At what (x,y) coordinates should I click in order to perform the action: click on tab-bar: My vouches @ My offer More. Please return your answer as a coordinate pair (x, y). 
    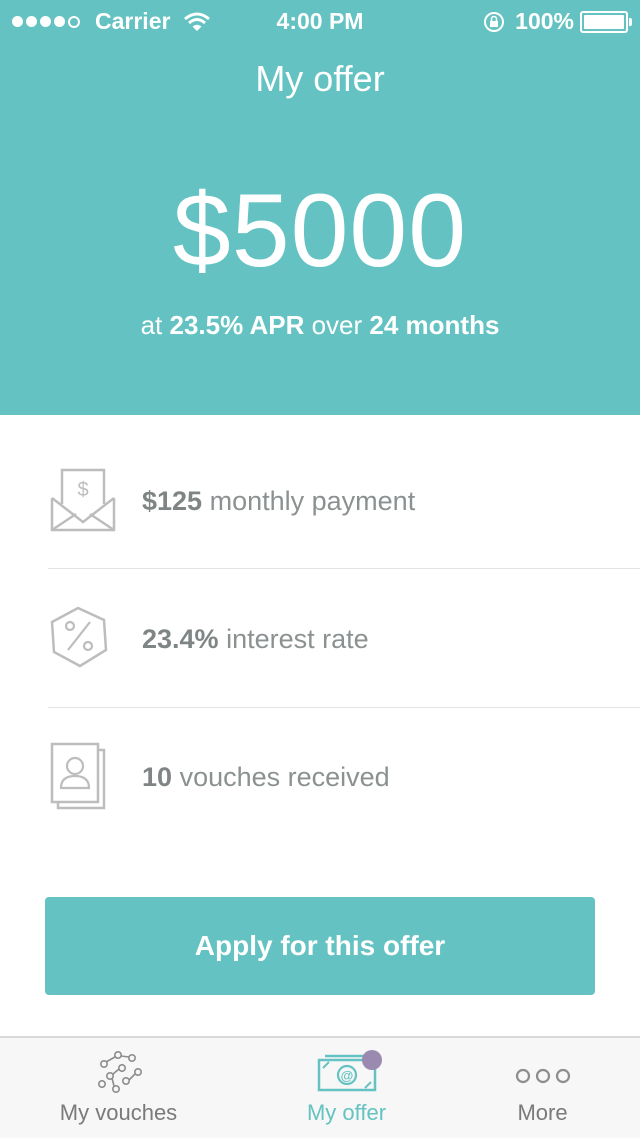
    Looking at the image, I should click on (320, 1087).